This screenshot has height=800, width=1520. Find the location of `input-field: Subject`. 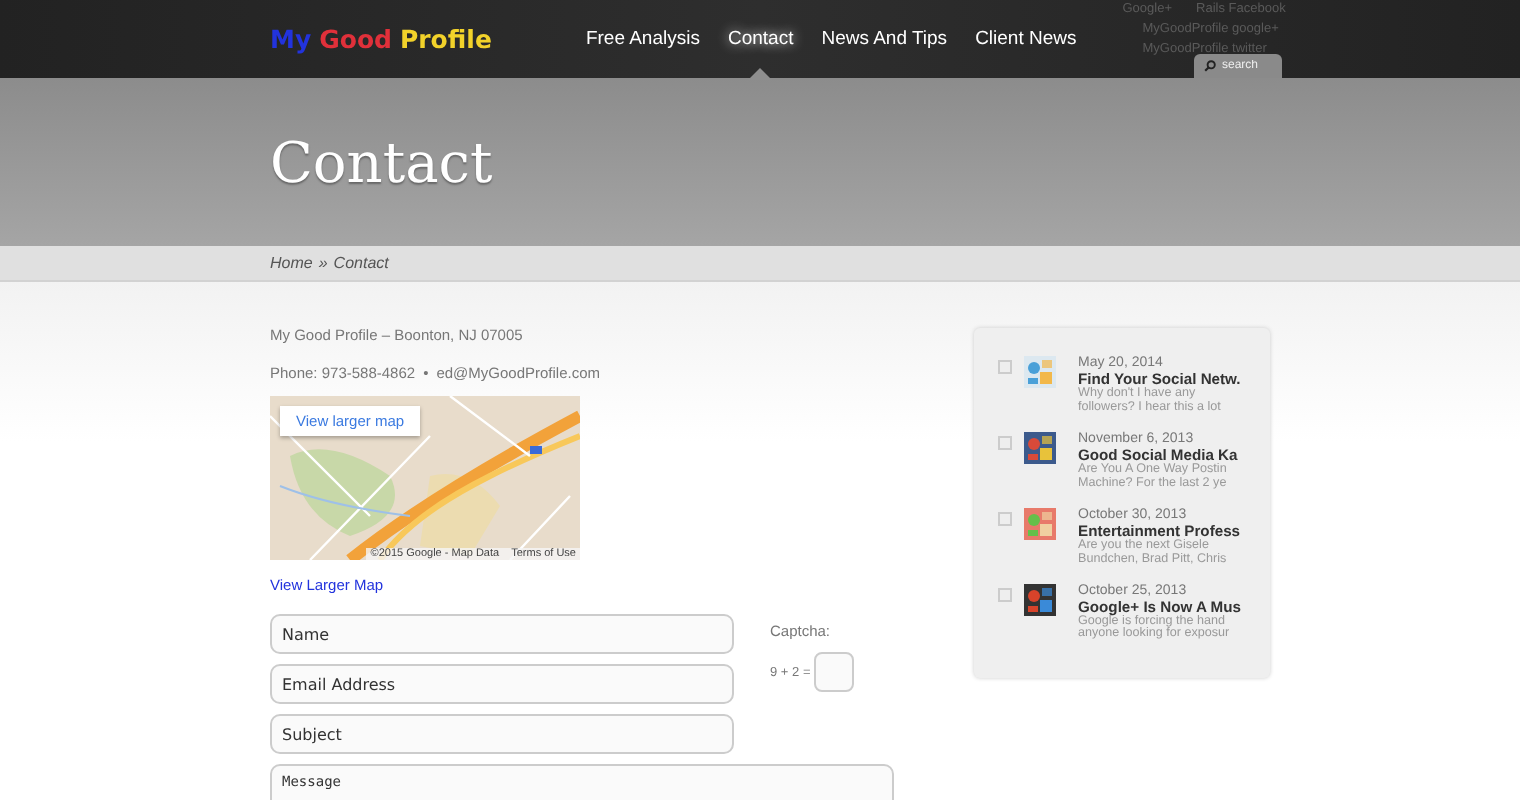

input-field: Subject is located at coordinates (502, 734).